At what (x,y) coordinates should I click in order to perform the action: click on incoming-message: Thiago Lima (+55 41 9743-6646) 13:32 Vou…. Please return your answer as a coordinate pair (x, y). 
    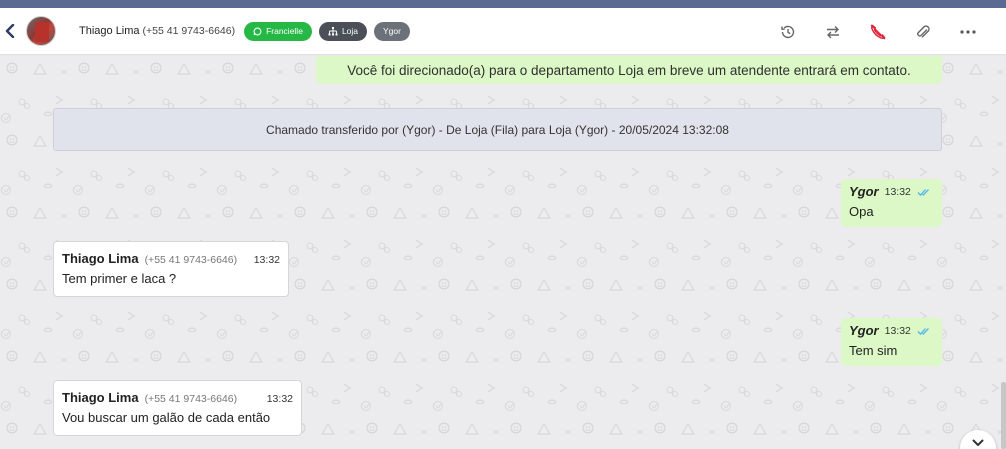
    Looking at the image, I should click on (177, 408).